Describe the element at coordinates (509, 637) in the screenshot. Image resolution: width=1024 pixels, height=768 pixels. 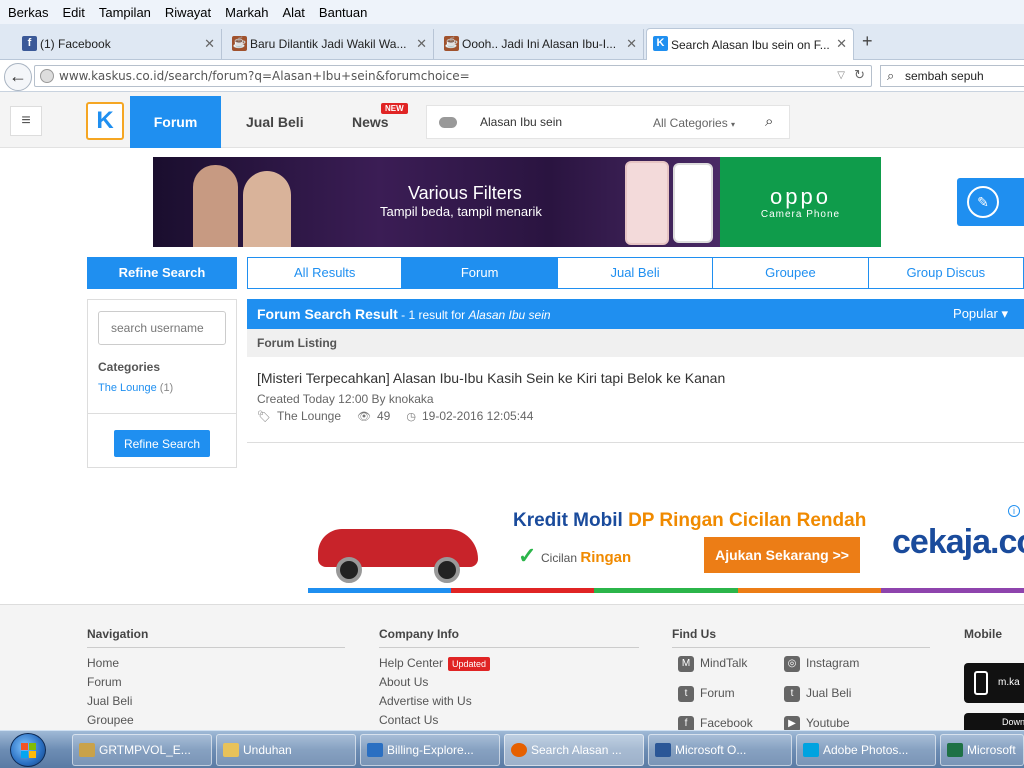
I see `footer-heading: Company Info` at that location.